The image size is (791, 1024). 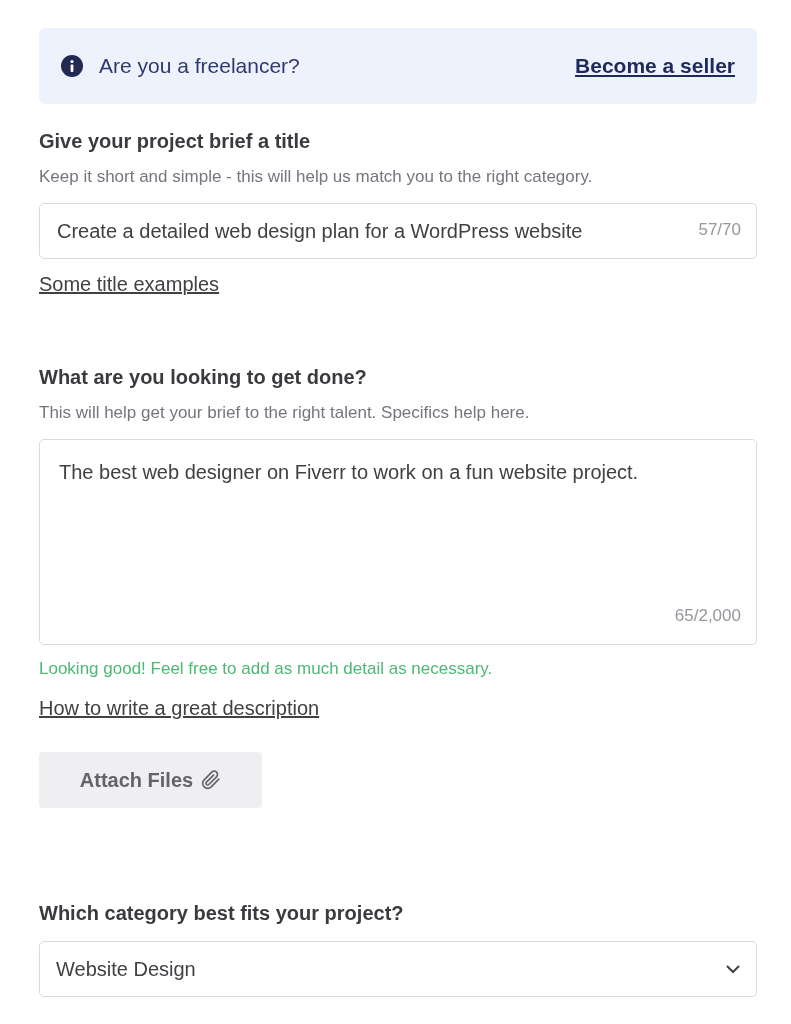 I want to click on validation-message: Looking good! Feel free to add as much detail as necessary., so click(x=266, y=669).